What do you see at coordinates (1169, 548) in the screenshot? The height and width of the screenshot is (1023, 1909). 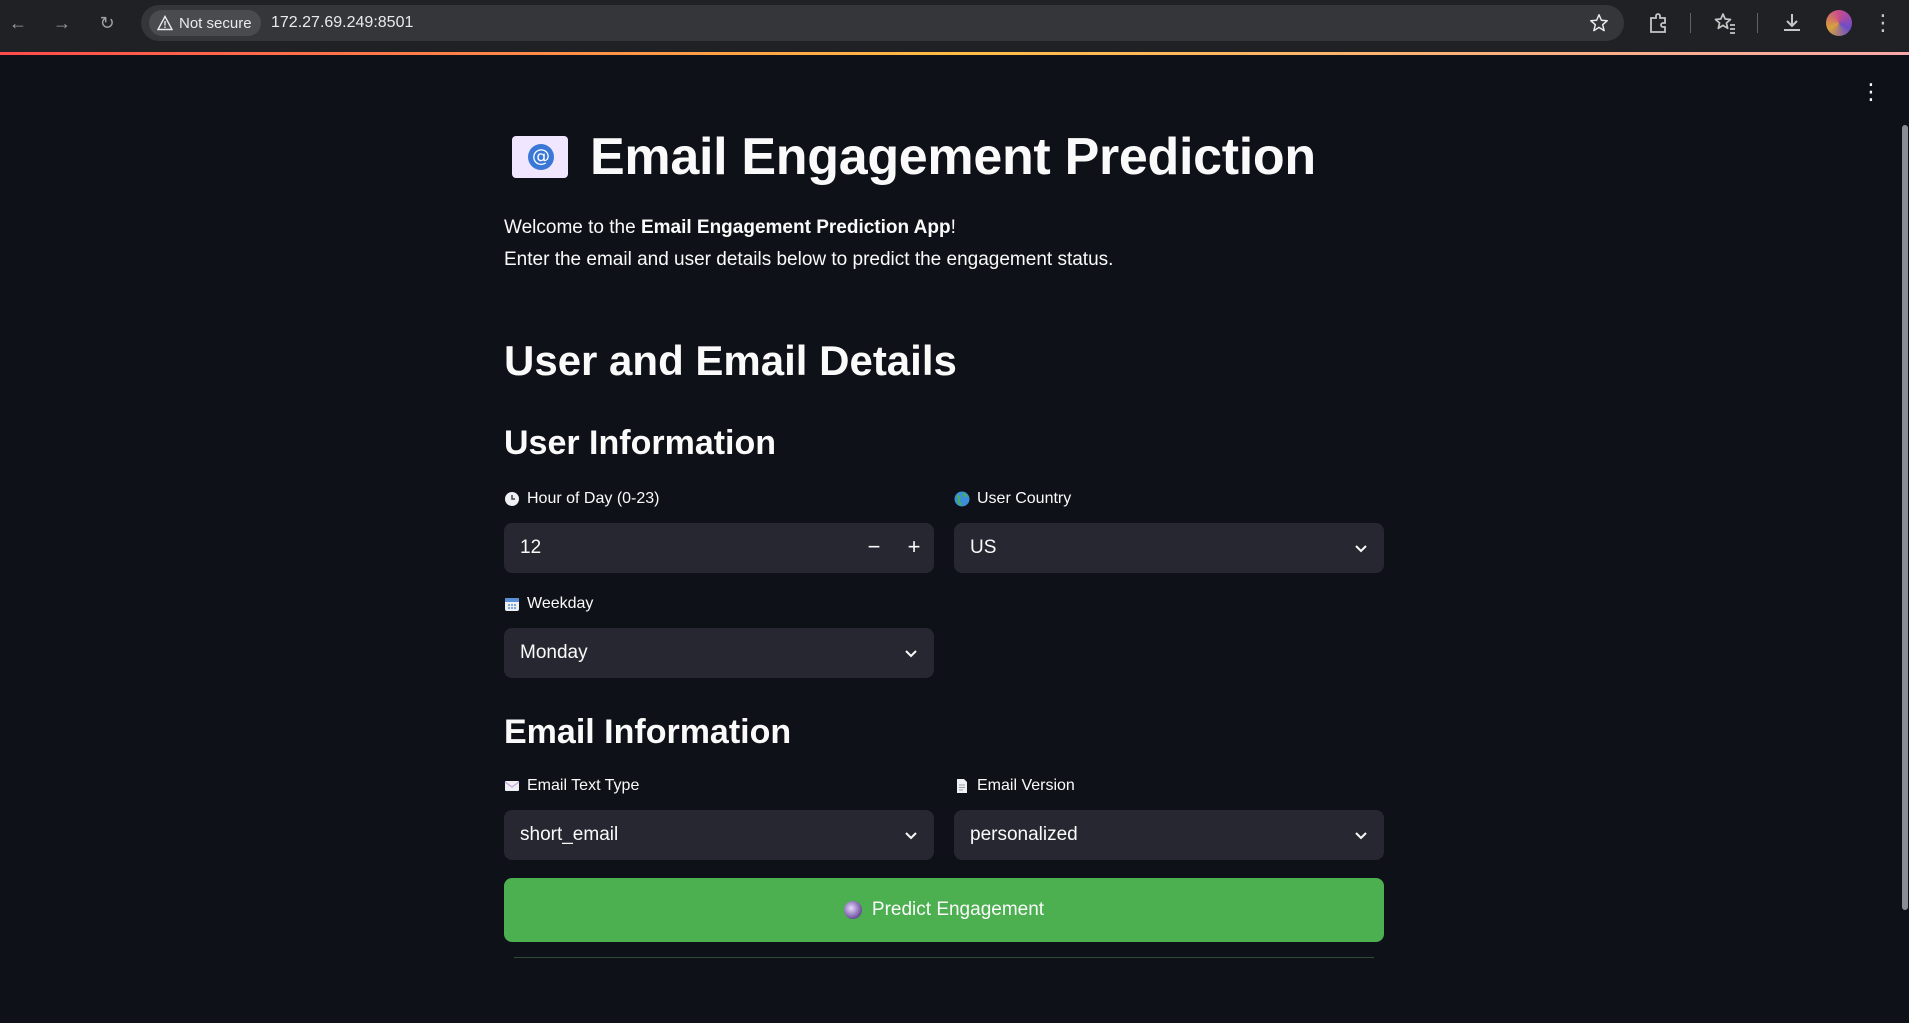 I see `country-select: US` at bounding box center [1169, 548].